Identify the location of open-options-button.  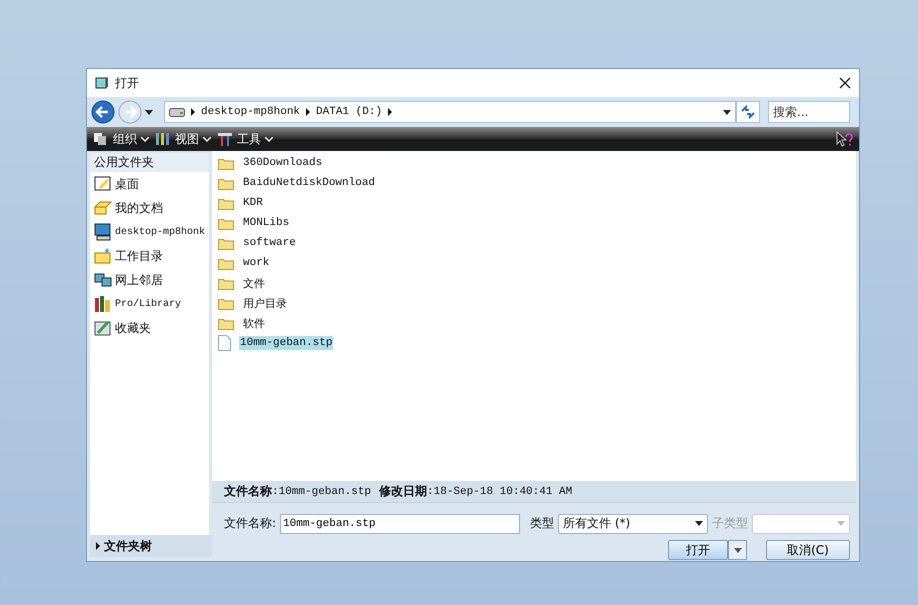
(737, 550).